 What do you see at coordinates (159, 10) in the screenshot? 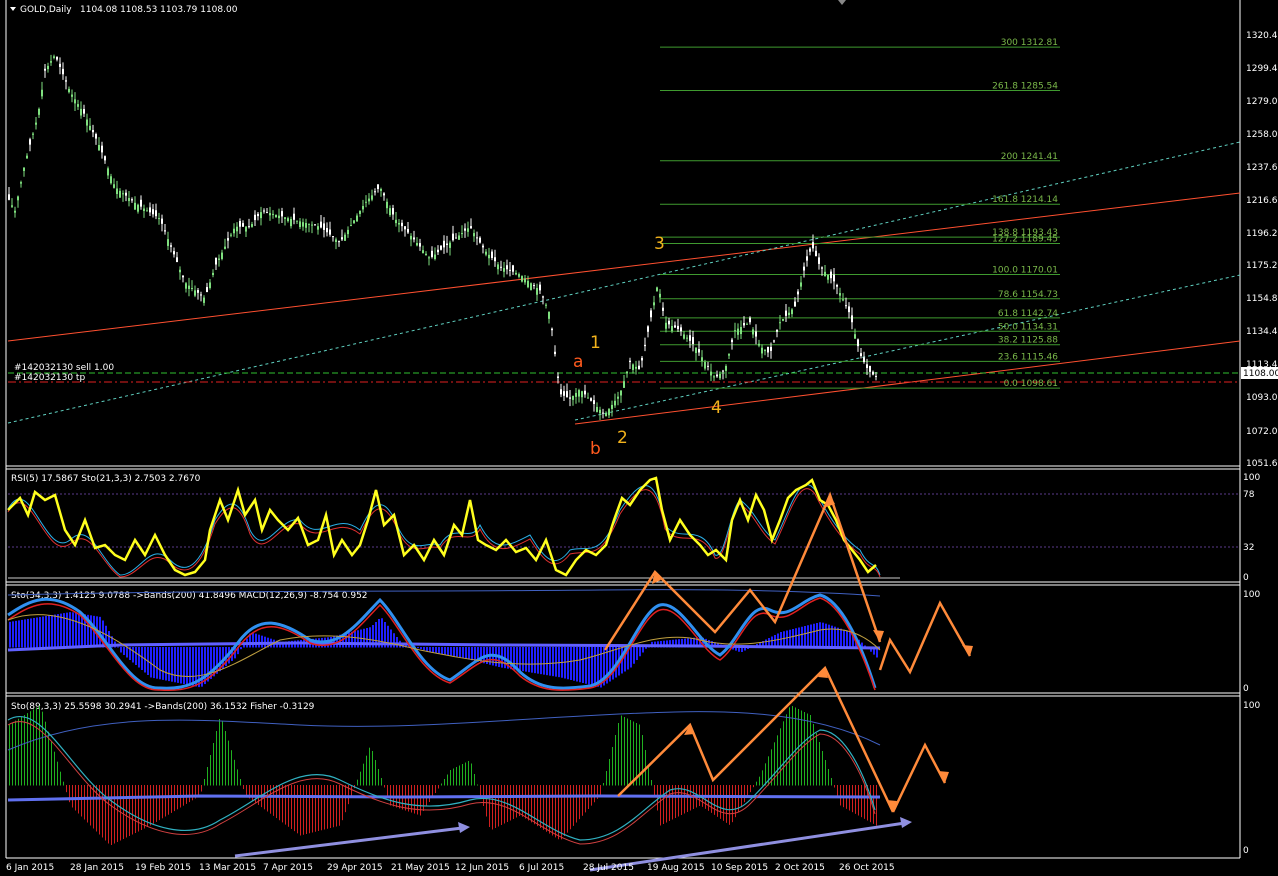
I see `ohlc-readout: 1104.08 1108.53 1103.79 1108.00` at bounding box center [159, 10].